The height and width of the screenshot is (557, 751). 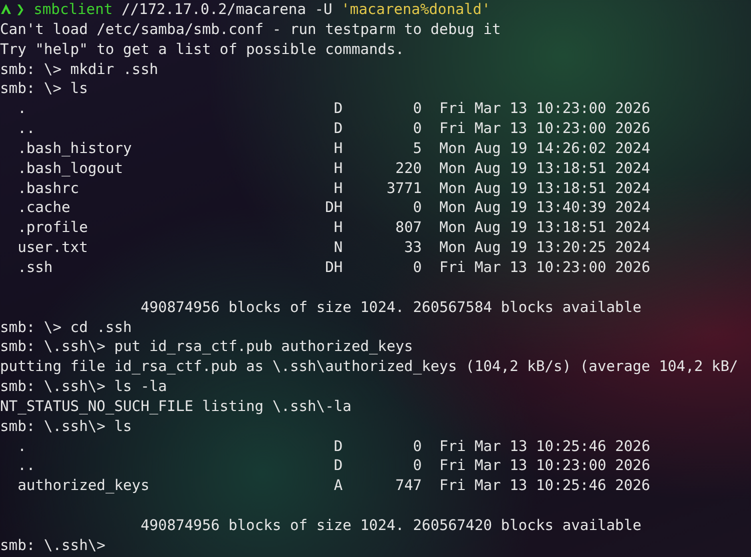 I want to click on disk-summary: 490874956 blocks of size 1024. 260567420 blocks available, so click(x=391, y=525).